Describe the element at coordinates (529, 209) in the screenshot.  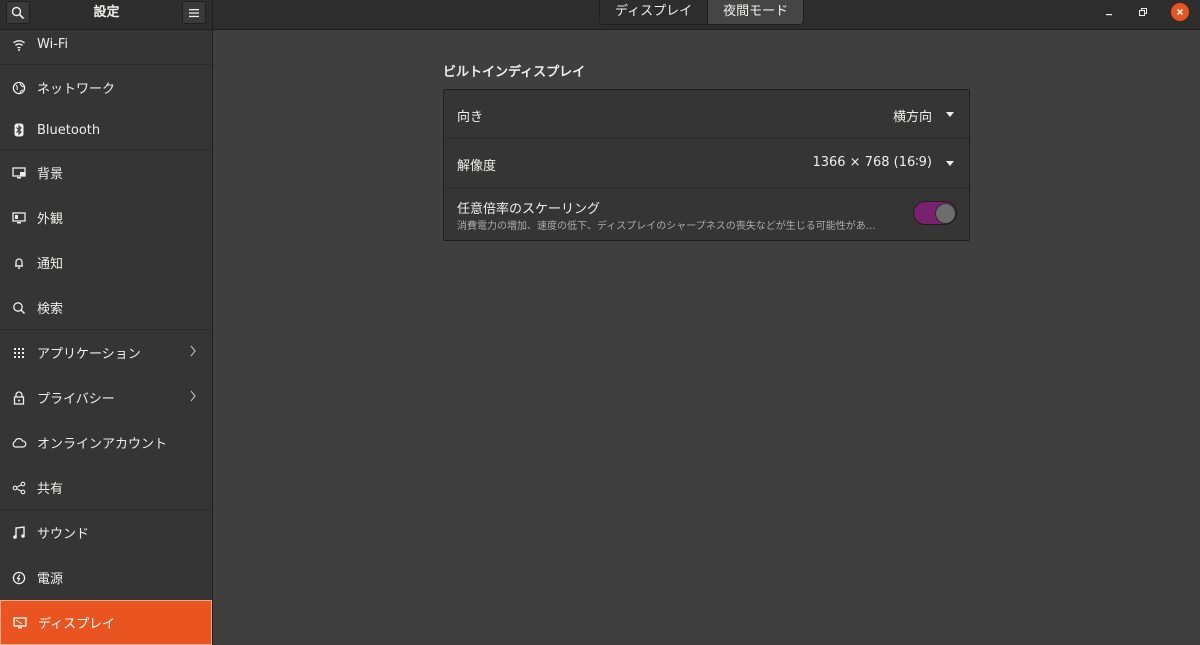
I see `fractional-scaling-label: 任意倍率のスケーリング` at that location.